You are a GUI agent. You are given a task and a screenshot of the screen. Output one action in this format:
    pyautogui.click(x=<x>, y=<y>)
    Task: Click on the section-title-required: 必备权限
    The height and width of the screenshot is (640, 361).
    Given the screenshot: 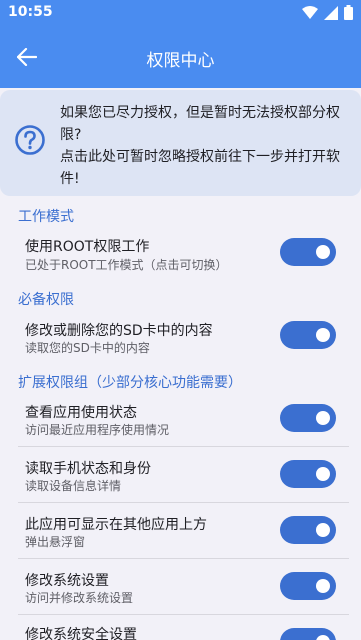 What is the action you would take?
    pyautogui.click(x=46, y=300)
    